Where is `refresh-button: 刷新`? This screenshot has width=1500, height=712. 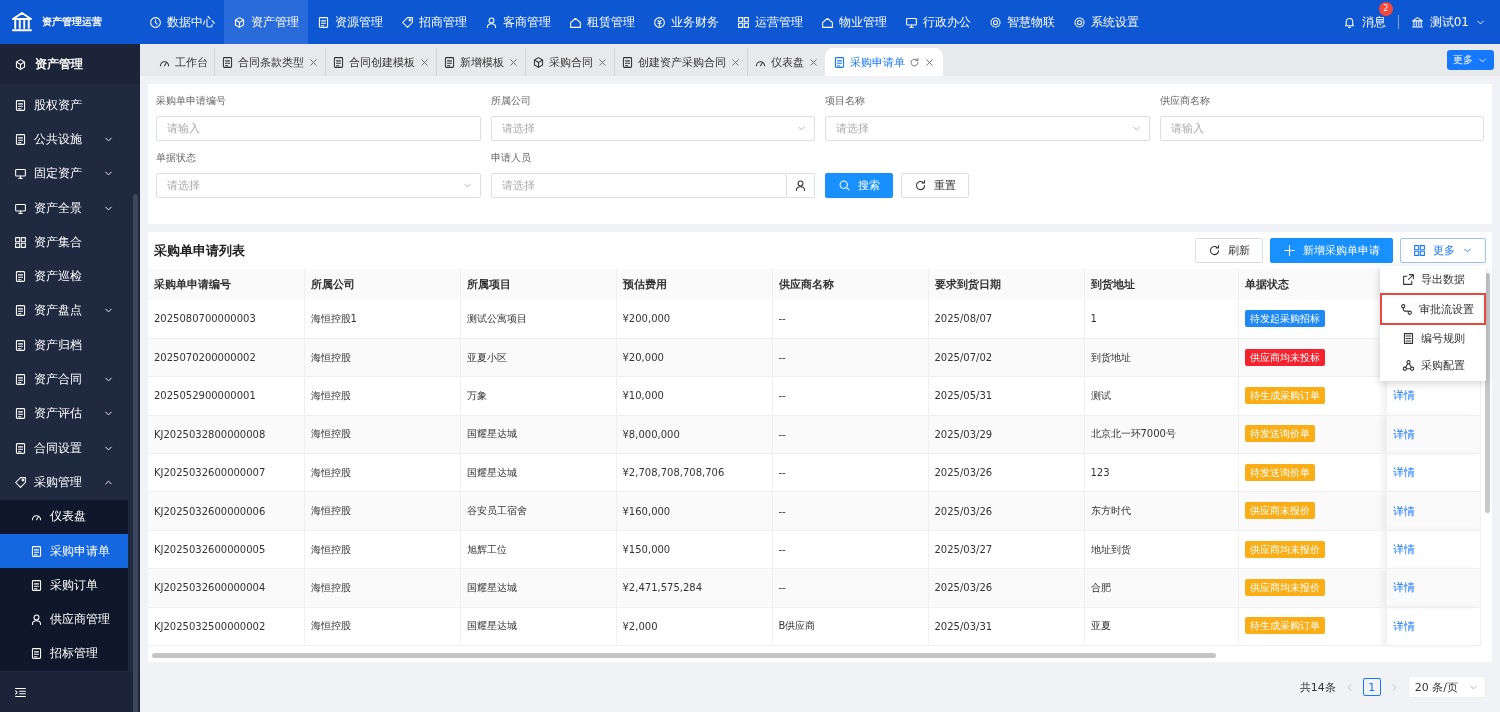
refresh-button: 刷新 is located at coordinates (1229, 250).